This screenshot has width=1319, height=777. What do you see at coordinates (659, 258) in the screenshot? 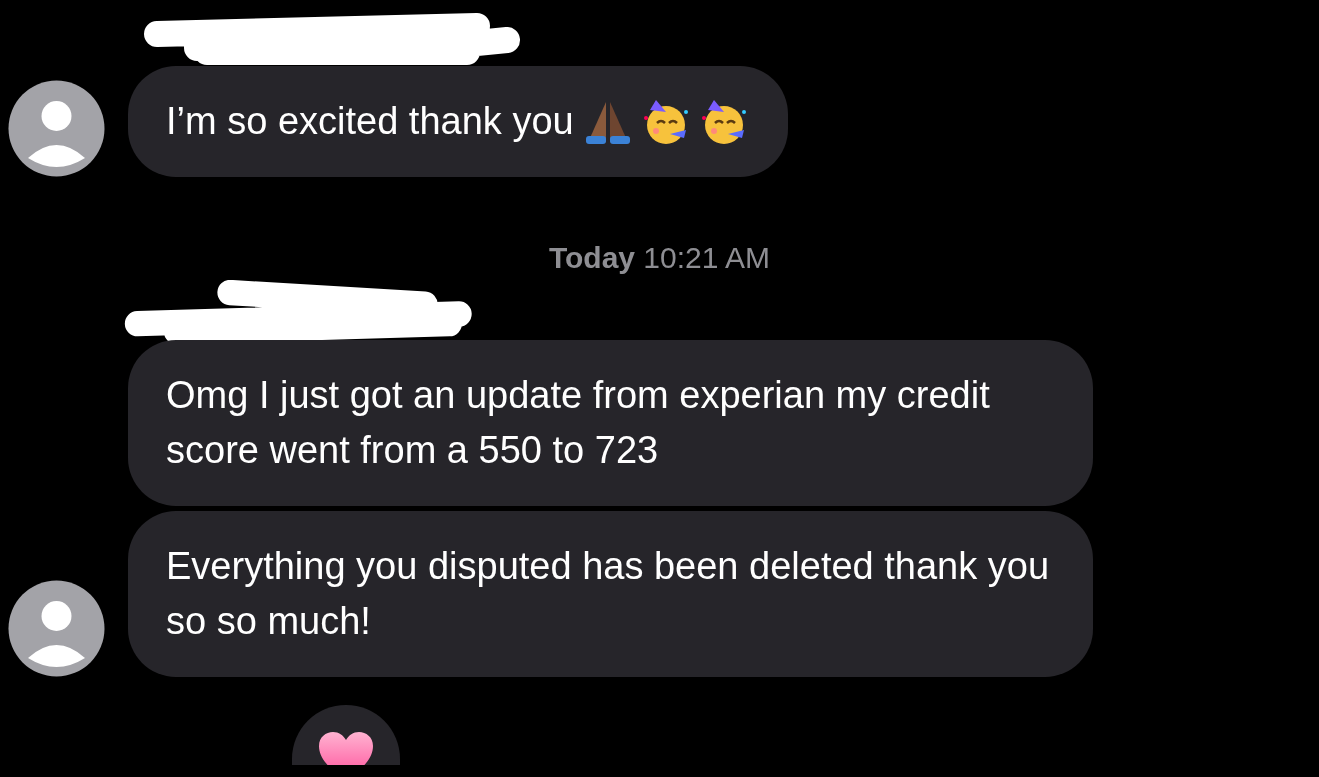
I see `timestamp: Today 10:21 AM` at bounding box center [659, 258].